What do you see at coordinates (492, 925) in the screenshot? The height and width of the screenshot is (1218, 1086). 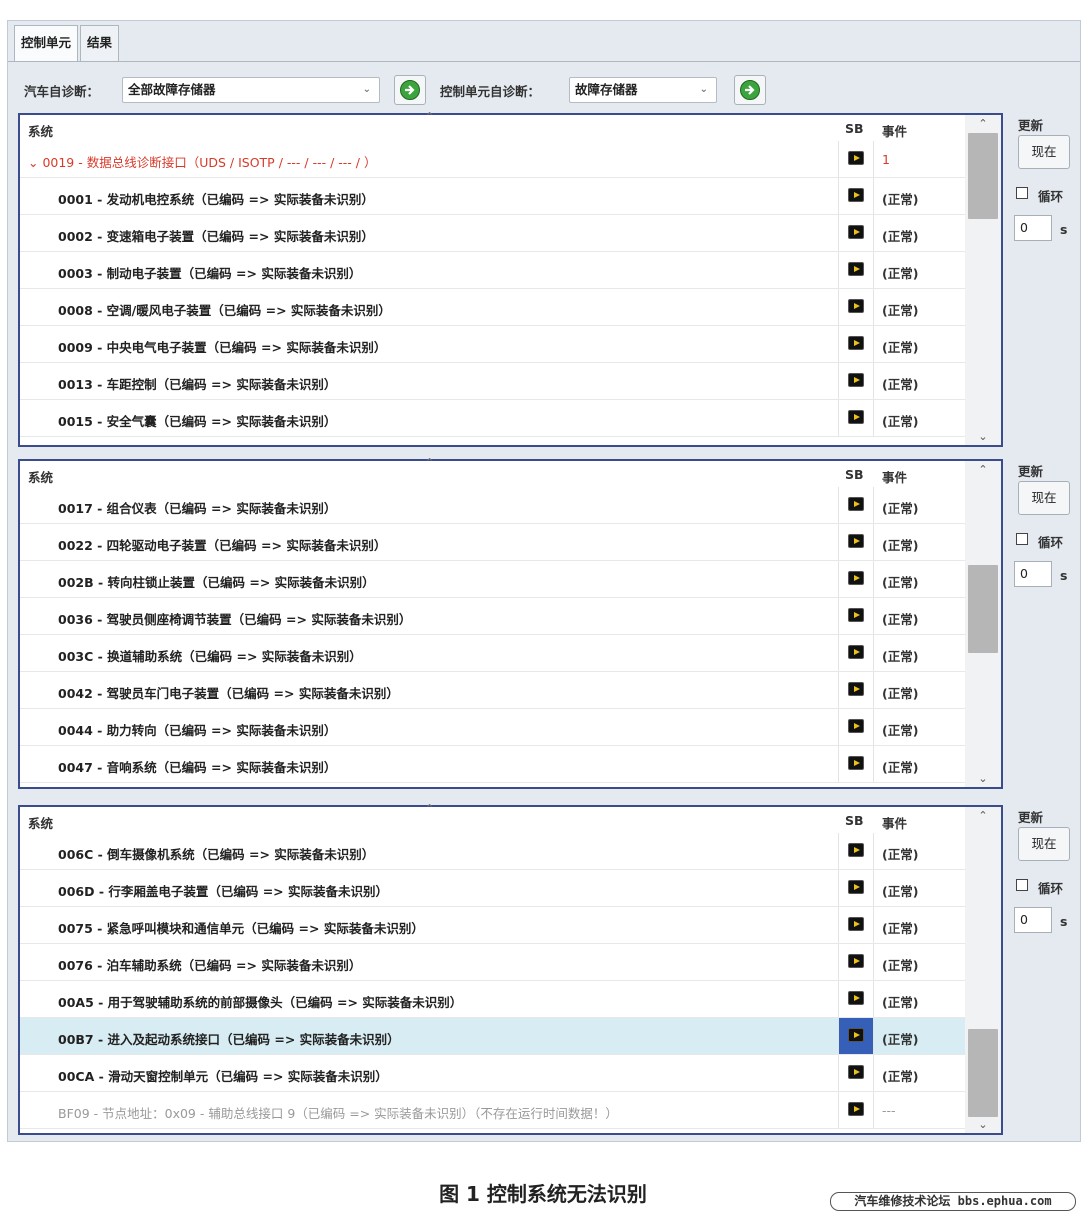 I see `table-row: 0075 - 紧急呼叫模块和通信单元（已编码 => 实际装备未识别） (正常)` at bounding box center [492, 925].